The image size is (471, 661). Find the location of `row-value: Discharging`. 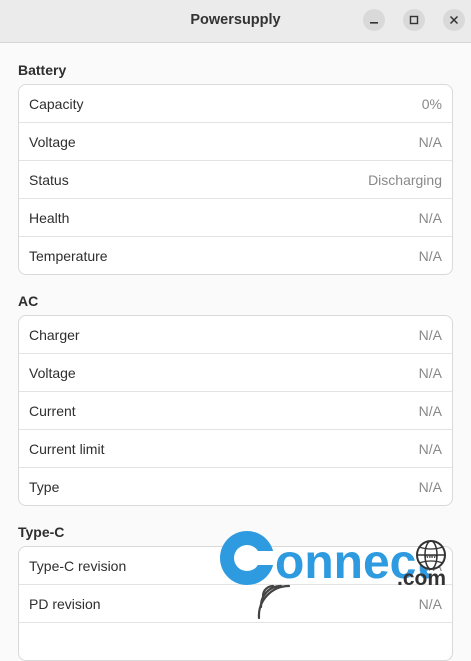

row-value: Discharging is located at coordinates (405, 179).